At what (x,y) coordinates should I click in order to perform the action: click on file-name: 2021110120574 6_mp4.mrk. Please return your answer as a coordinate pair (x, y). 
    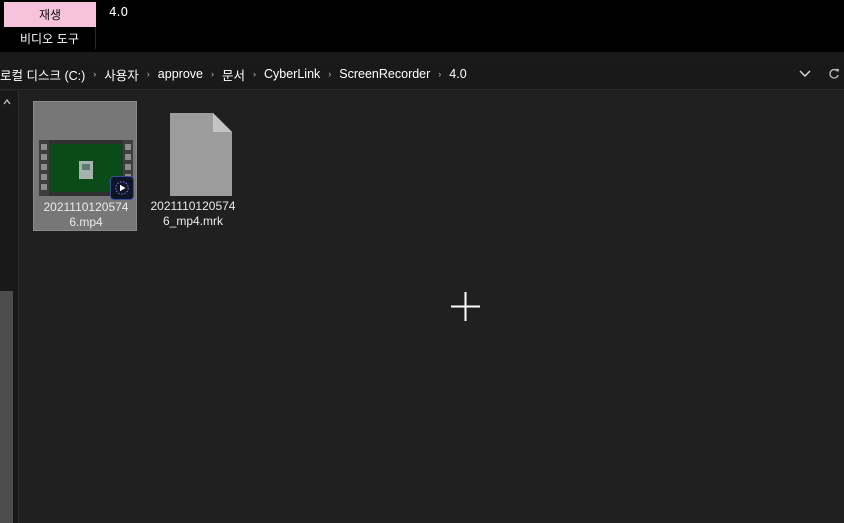
    Looking at the image, I should click on (193, 213).